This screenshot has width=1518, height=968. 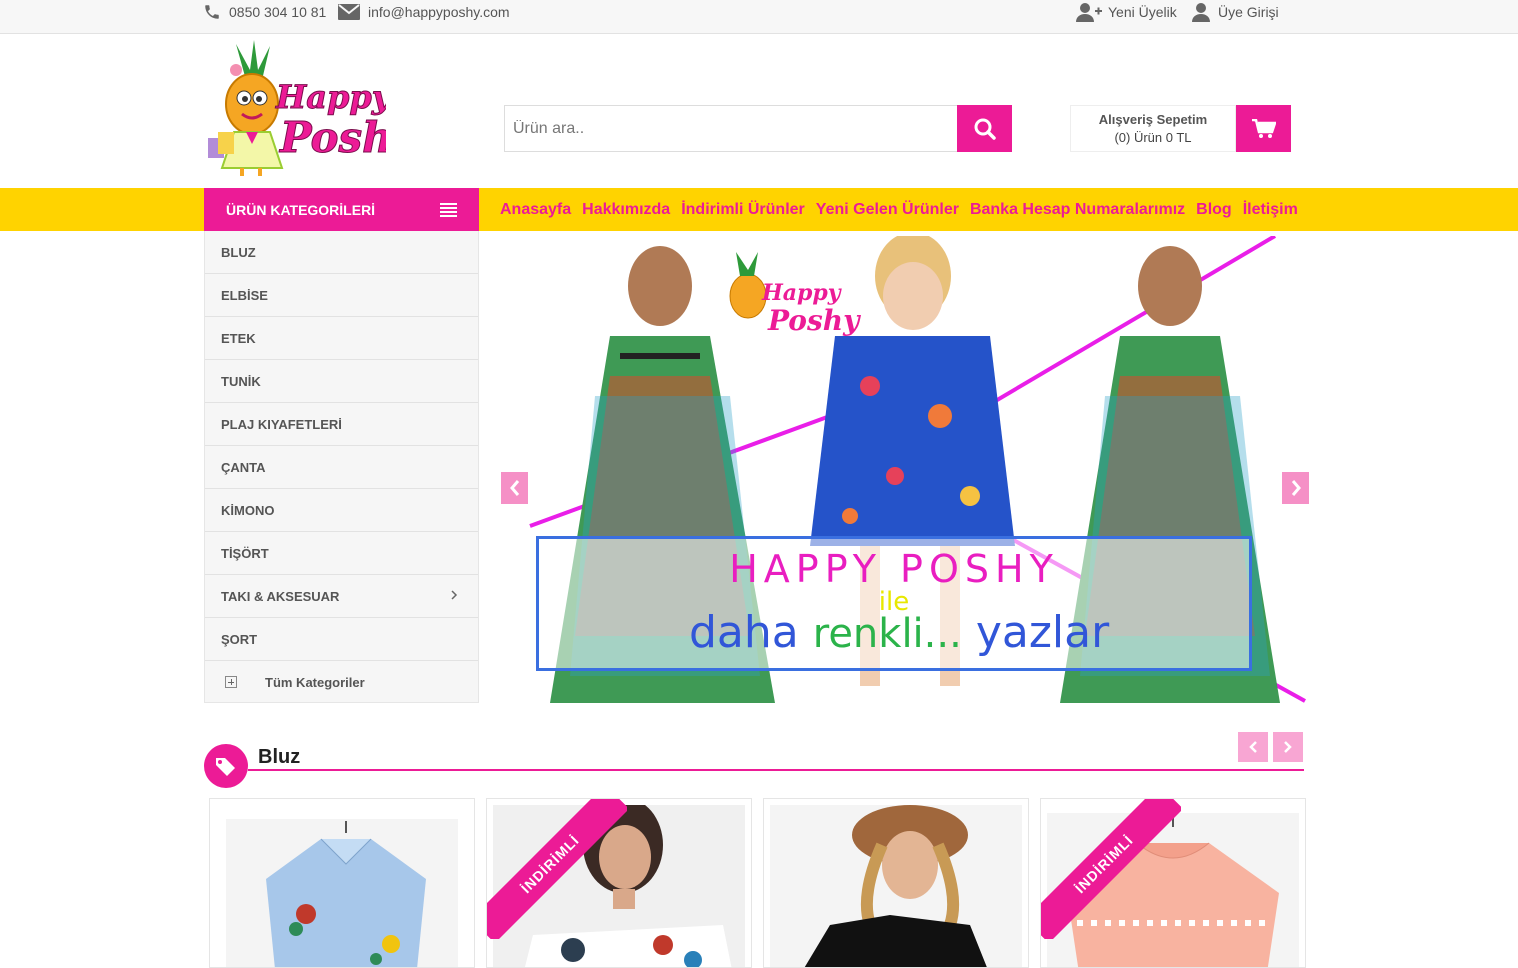 What do you see at coordinates (776, 770) in the screenshot?
I see `section-divider` at bounding box center [776, 770].